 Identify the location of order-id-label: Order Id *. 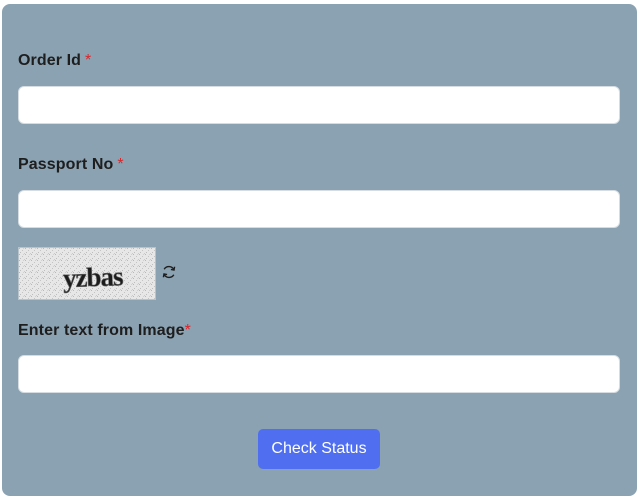
(54, 61).